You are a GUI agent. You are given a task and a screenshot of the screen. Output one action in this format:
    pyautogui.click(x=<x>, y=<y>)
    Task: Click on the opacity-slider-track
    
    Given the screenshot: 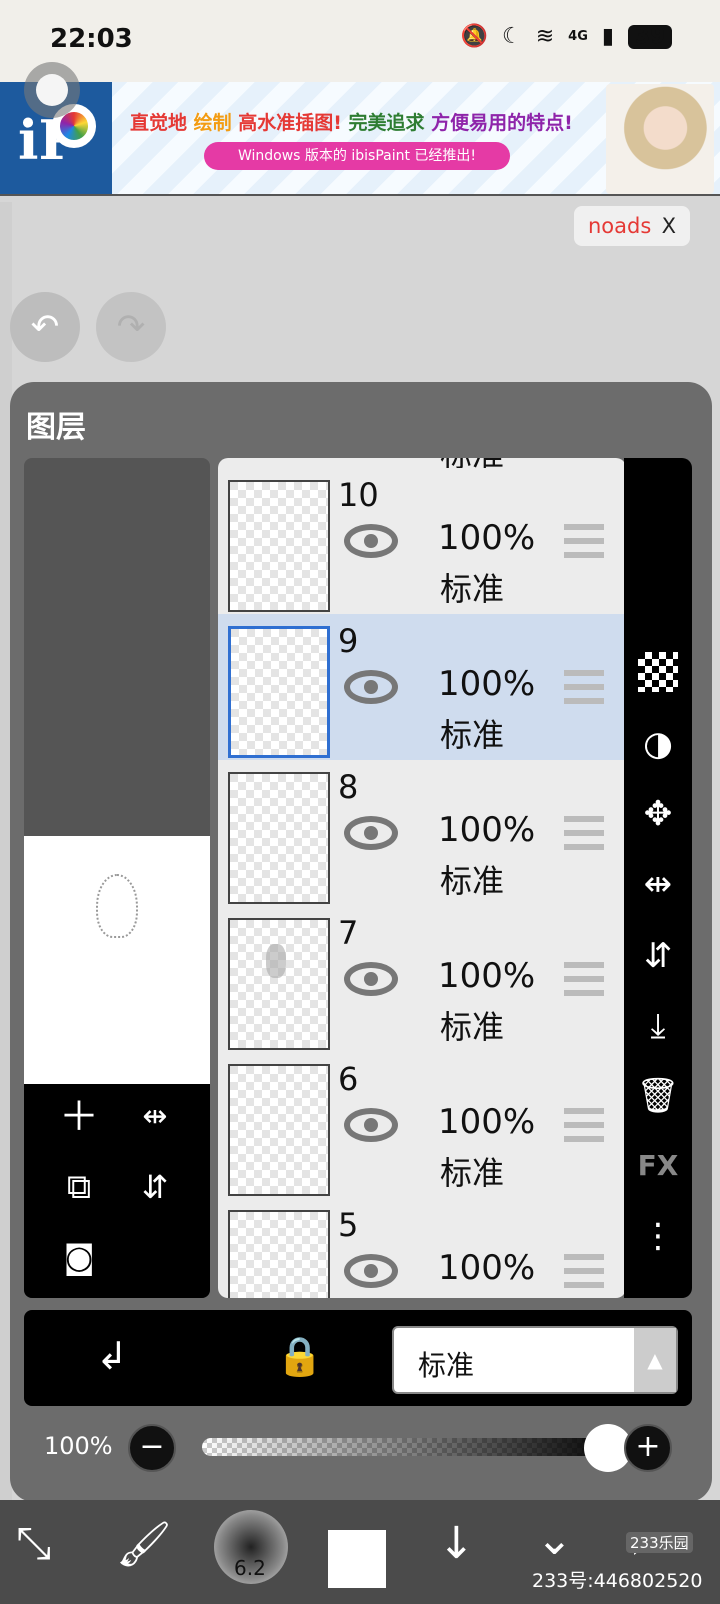 What is the action you would take?
    pyautogui.click(x=411, y=1447)
    